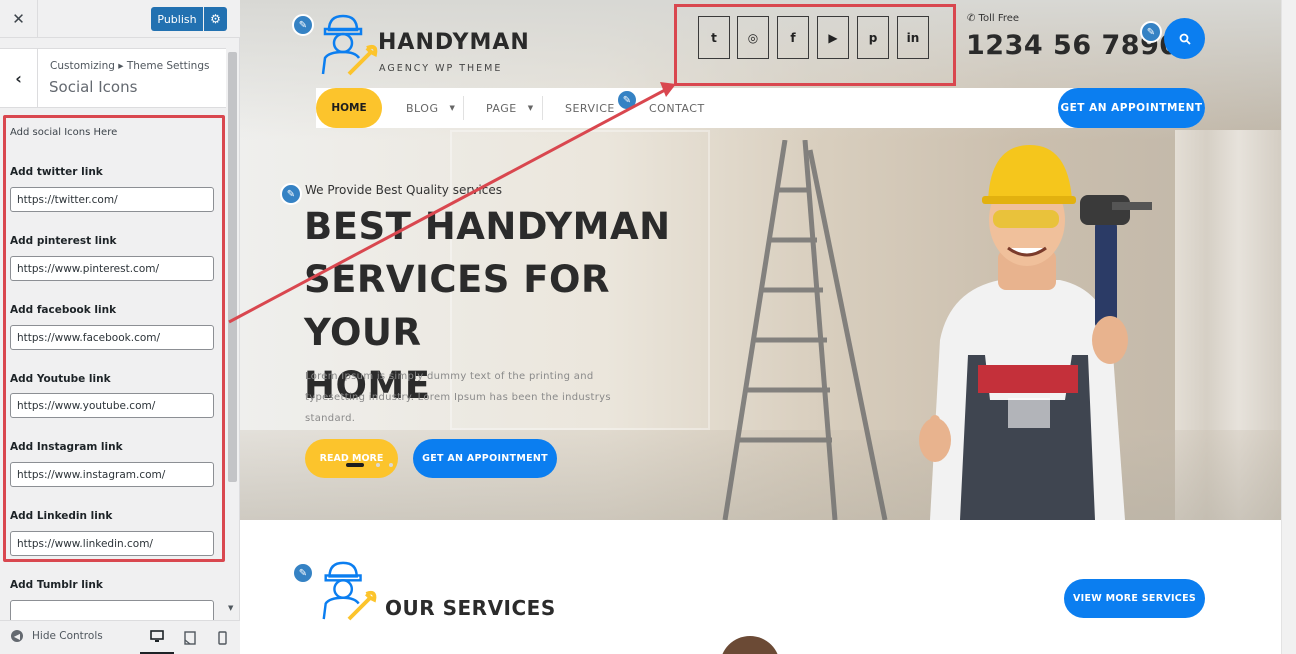  Describe the element at coordinates (1131, 108) in the screenshot. I see `get-appointment-nav-button: GET AN APPOINTMENT` at that location.